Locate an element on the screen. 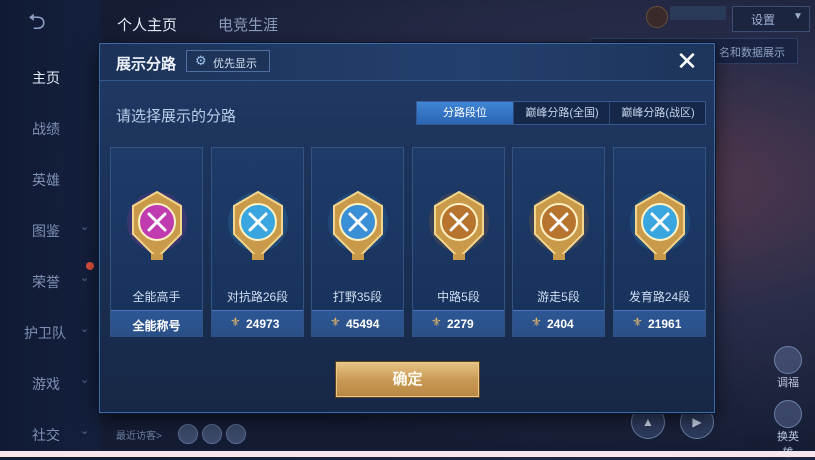 This screenshot has height=460, width=815. user-tag is located at coordinates (698, 13).